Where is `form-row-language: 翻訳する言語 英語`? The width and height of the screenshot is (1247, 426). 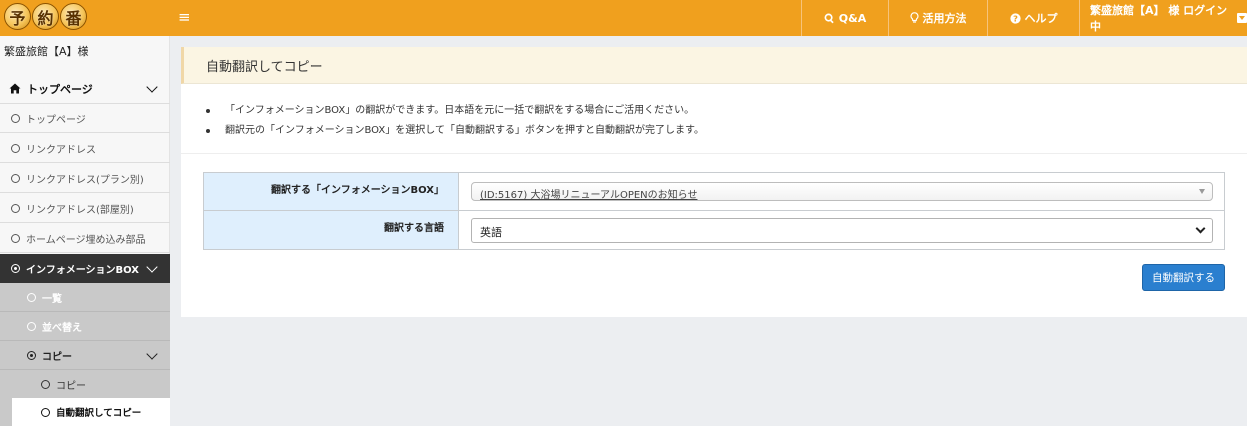 form-row-language: 翻訳する言語 英語 is located at coordinates (714, 230).